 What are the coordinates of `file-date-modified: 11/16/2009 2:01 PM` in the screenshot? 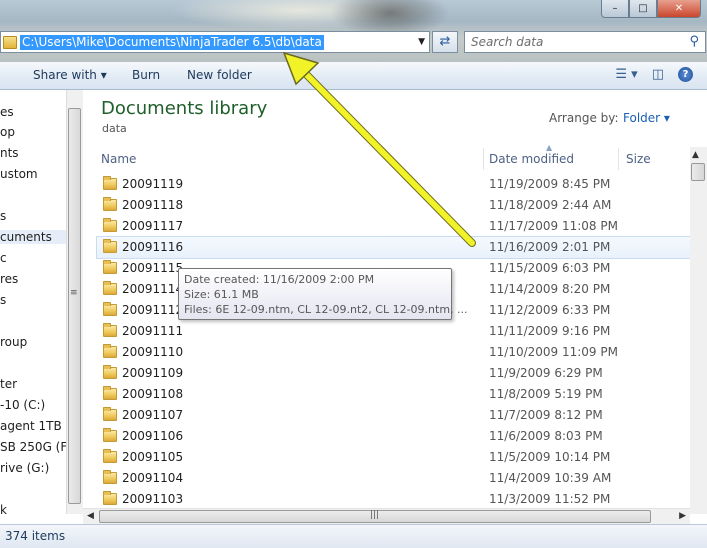 It's located at (550, 247).